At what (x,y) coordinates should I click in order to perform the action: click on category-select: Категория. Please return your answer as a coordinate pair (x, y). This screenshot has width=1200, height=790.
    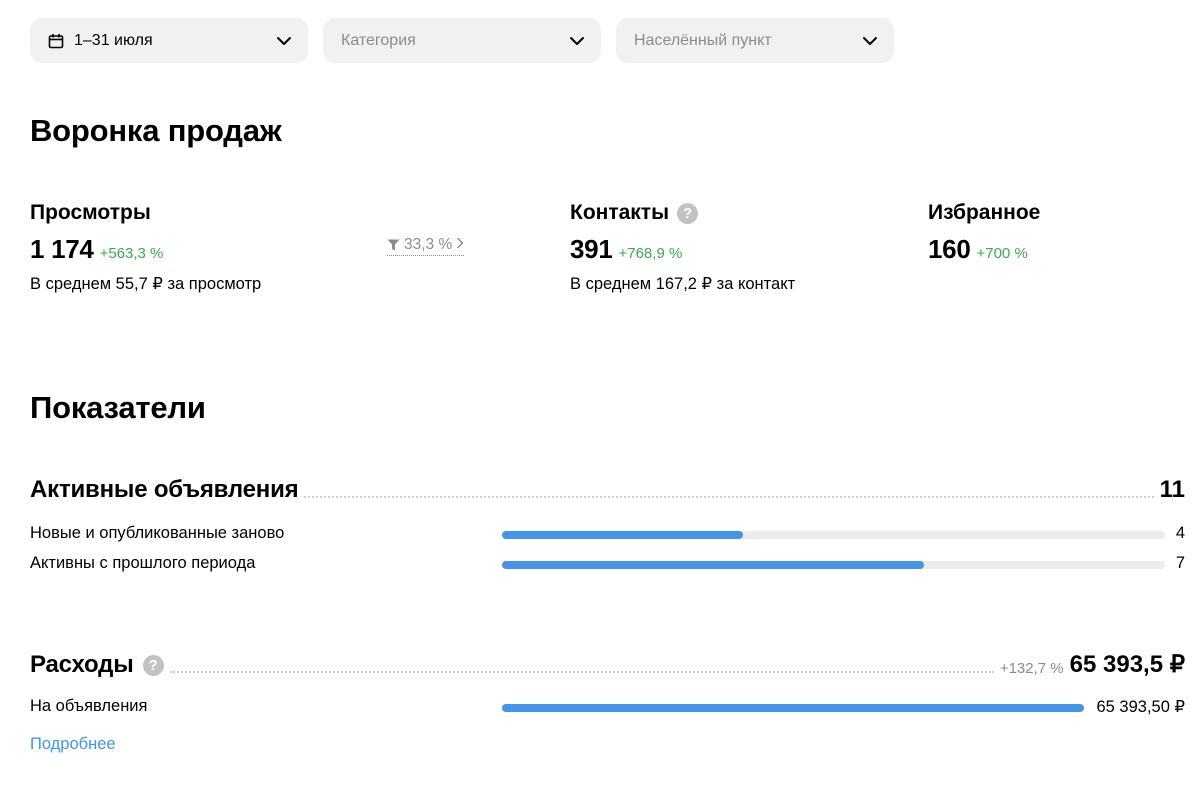
    Looking at the image, I should click on (462, 40).